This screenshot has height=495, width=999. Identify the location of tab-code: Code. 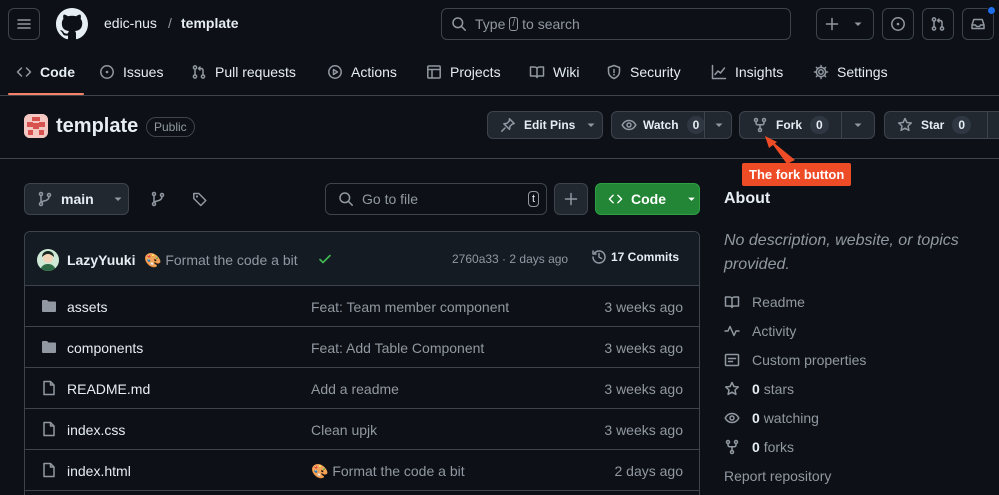
(45, 72).